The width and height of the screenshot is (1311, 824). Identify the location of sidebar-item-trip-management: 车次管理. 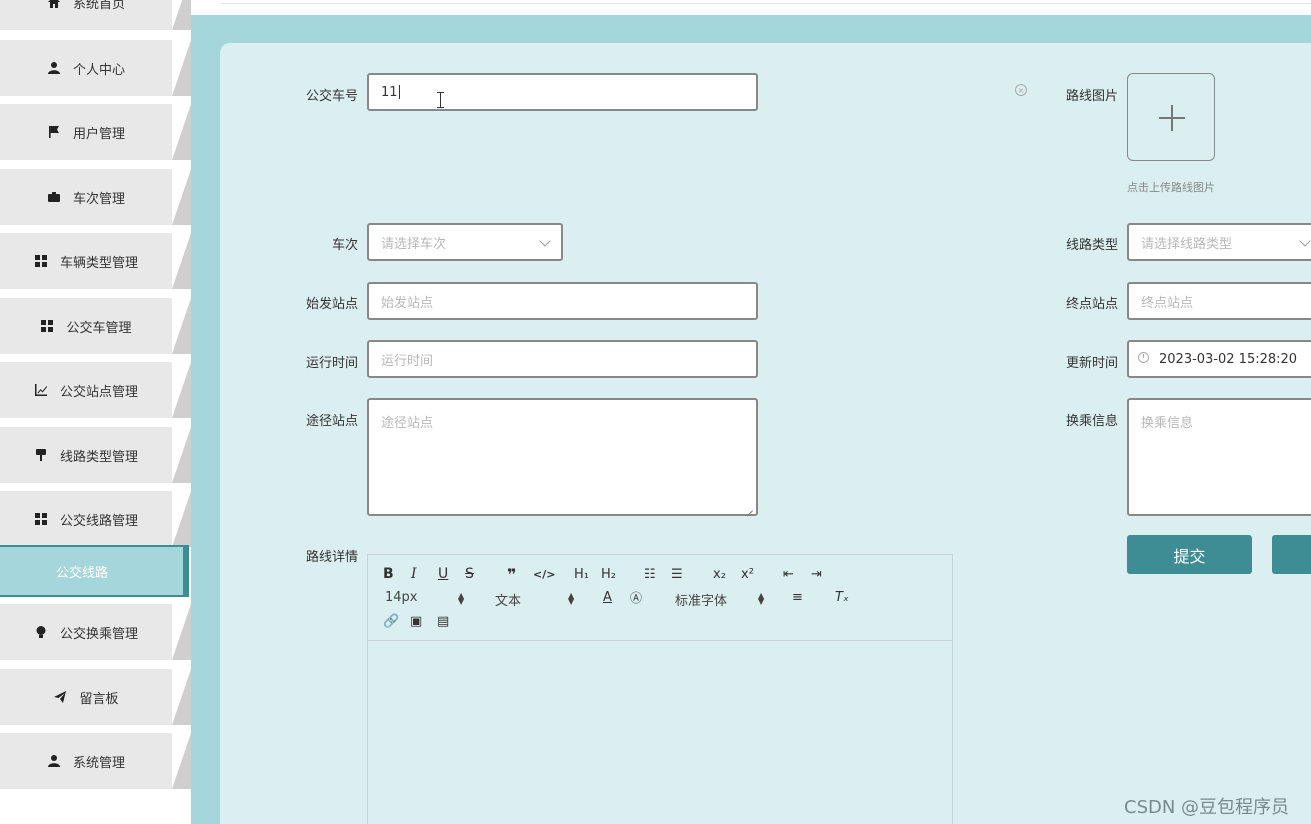
(95, 197).